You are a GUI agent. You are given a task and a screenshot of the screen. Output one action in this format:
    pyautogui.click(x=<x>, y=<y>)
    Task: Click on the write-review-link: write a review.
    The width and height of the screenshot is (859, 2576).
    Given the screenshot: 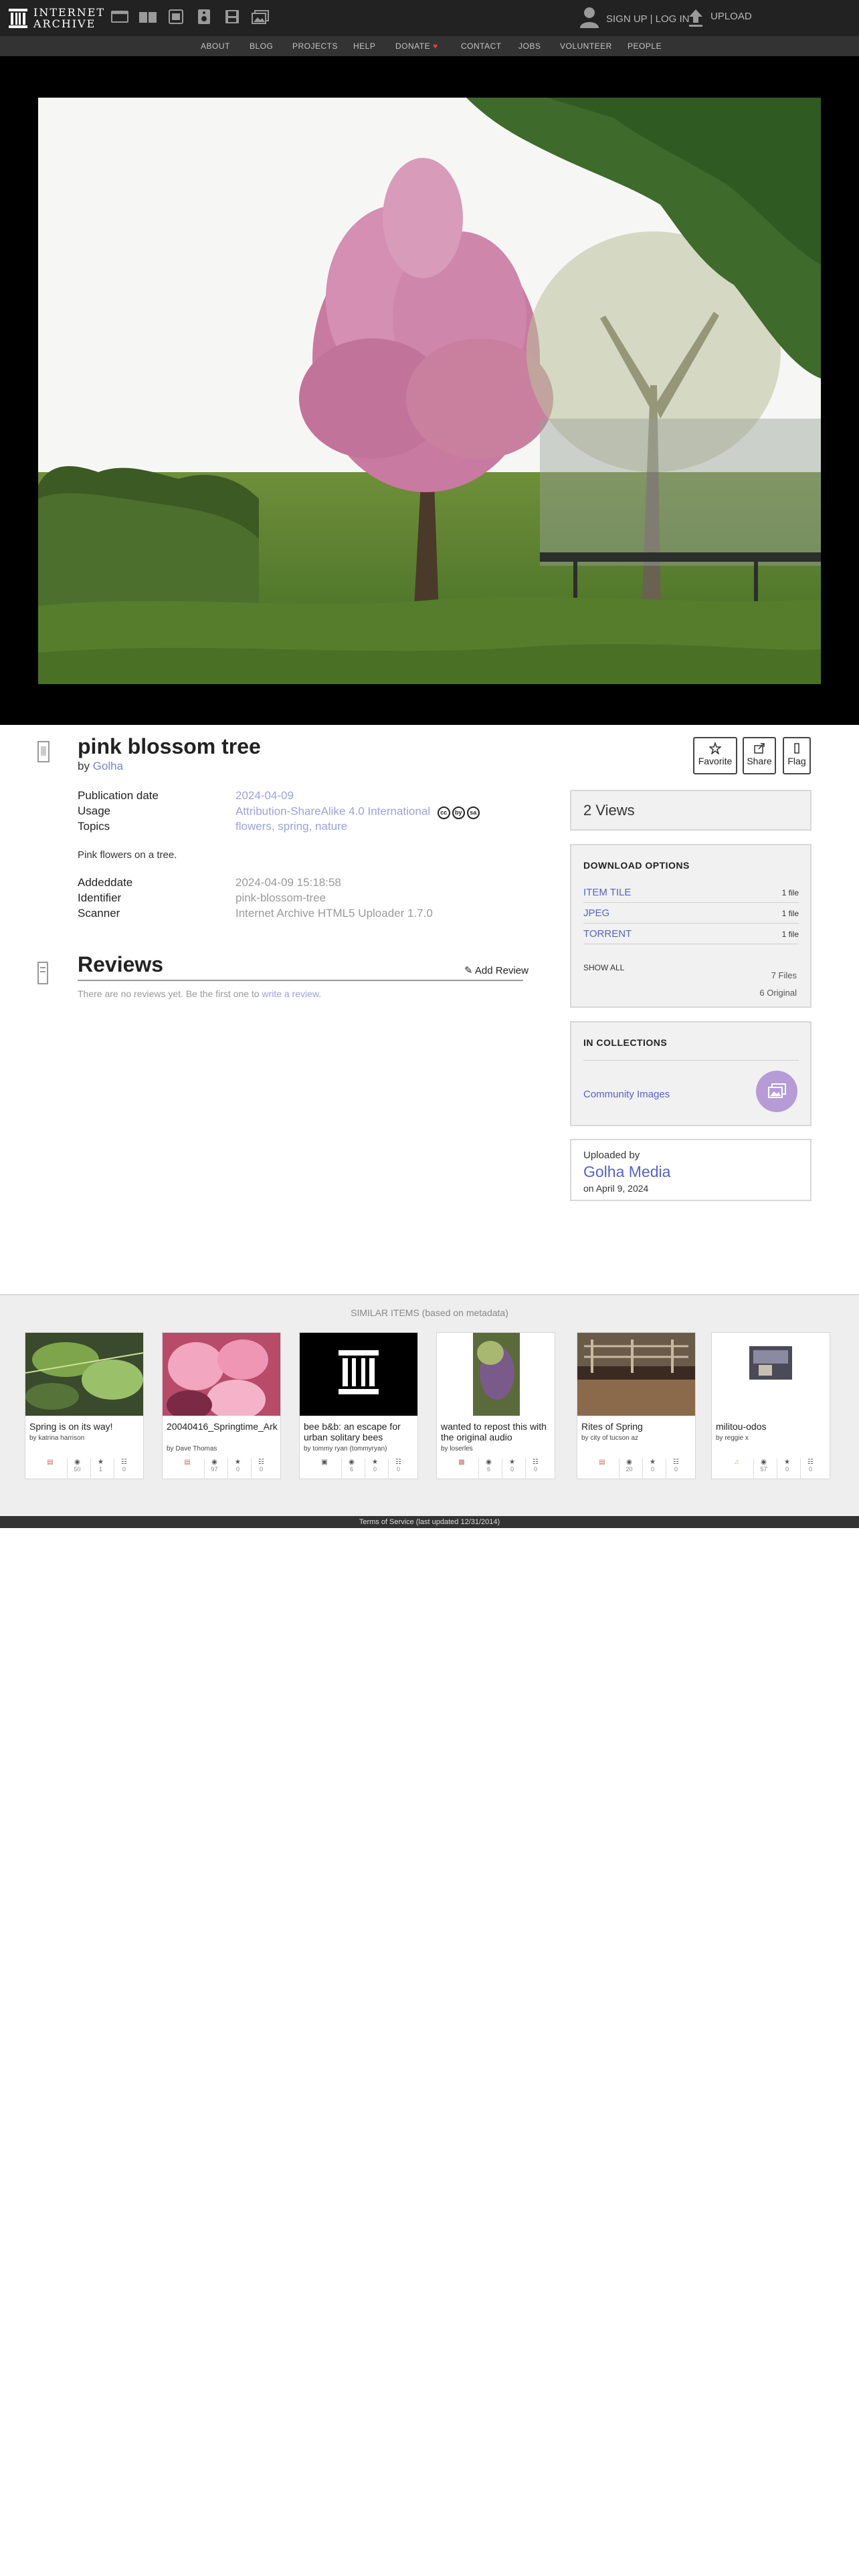 What is the action you would take?
    pyautogui.click(x=291, y=994)
    